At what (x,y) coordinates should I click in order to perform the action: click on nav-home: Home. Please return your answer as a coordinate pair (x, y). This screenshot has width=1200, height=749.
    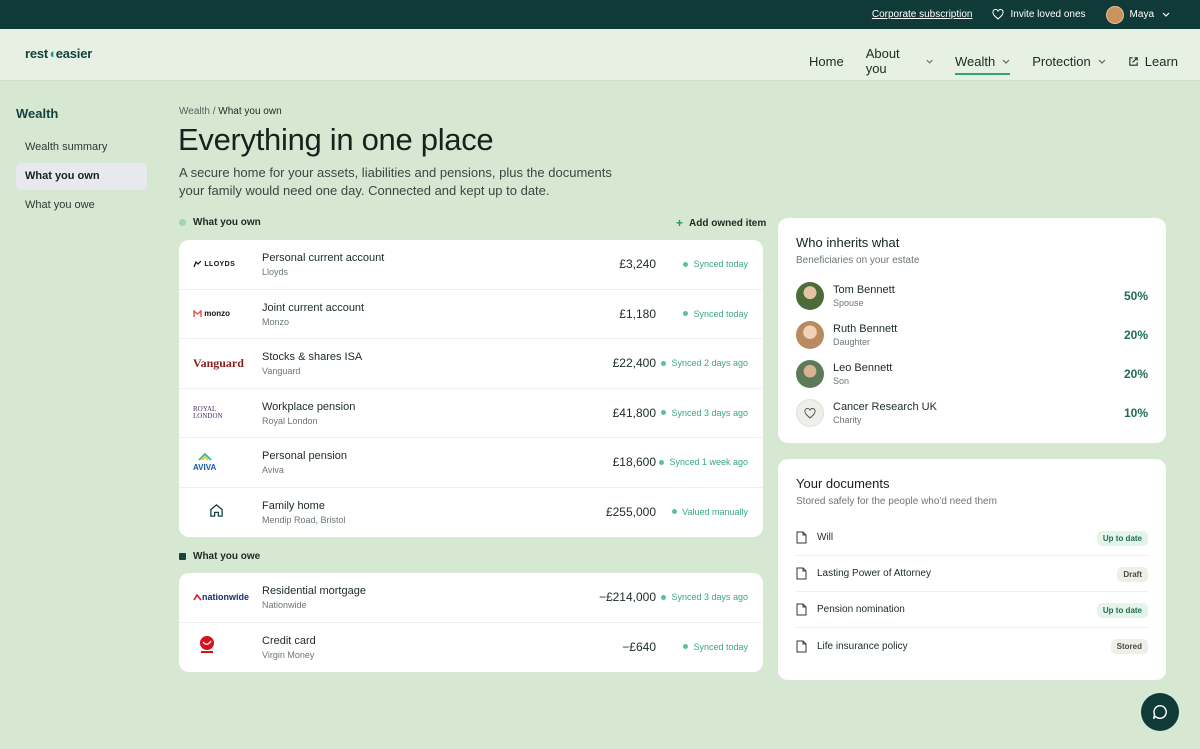
    Looking at the image, I should click on (826, 61).